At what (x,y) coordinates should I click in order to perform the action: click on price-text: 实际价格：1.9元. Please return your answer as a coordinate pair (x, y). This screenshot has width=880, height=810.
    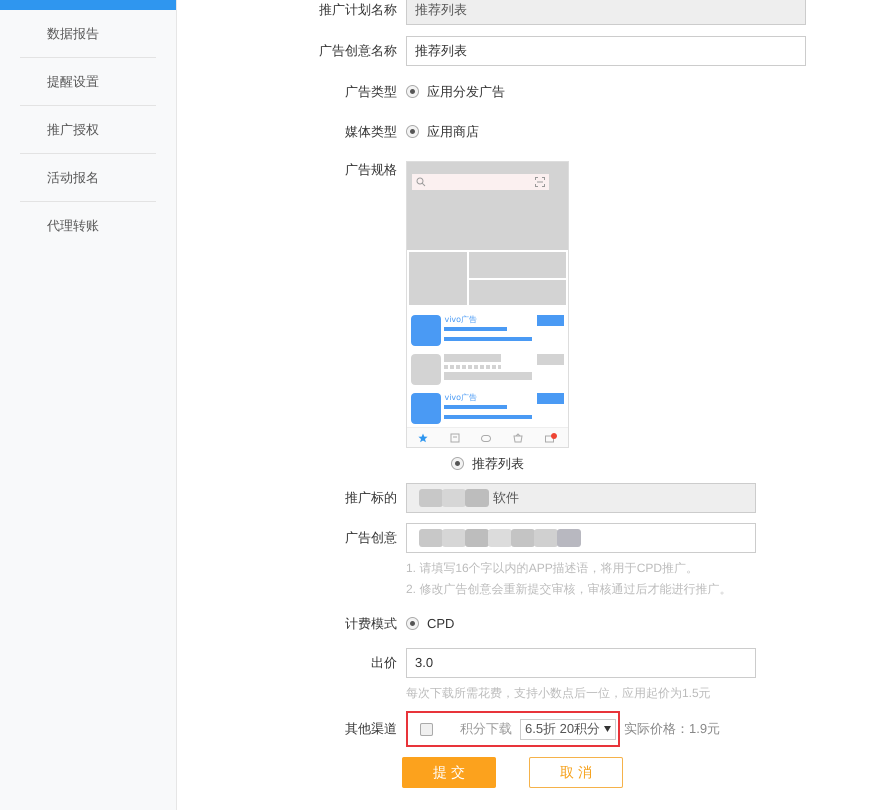
    Looking at the image, I should click on (672, 729).